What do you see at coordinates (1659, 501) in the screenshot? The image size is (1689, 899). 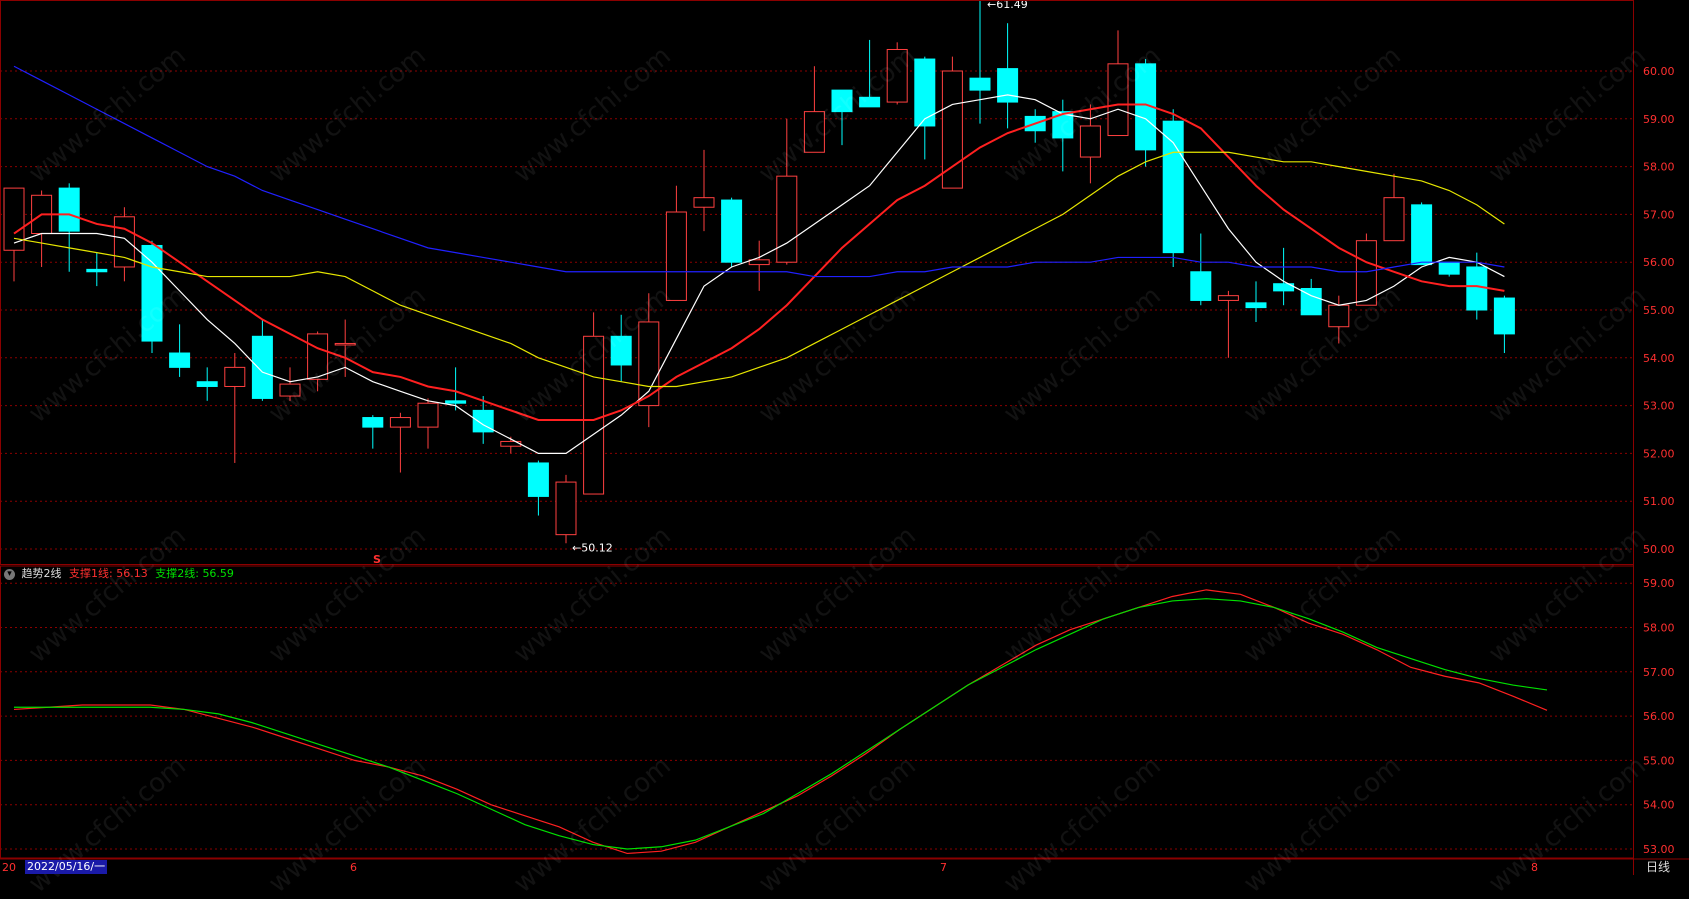 I see `y-tick-label: 51.00` at bounding box center [1659, 501].